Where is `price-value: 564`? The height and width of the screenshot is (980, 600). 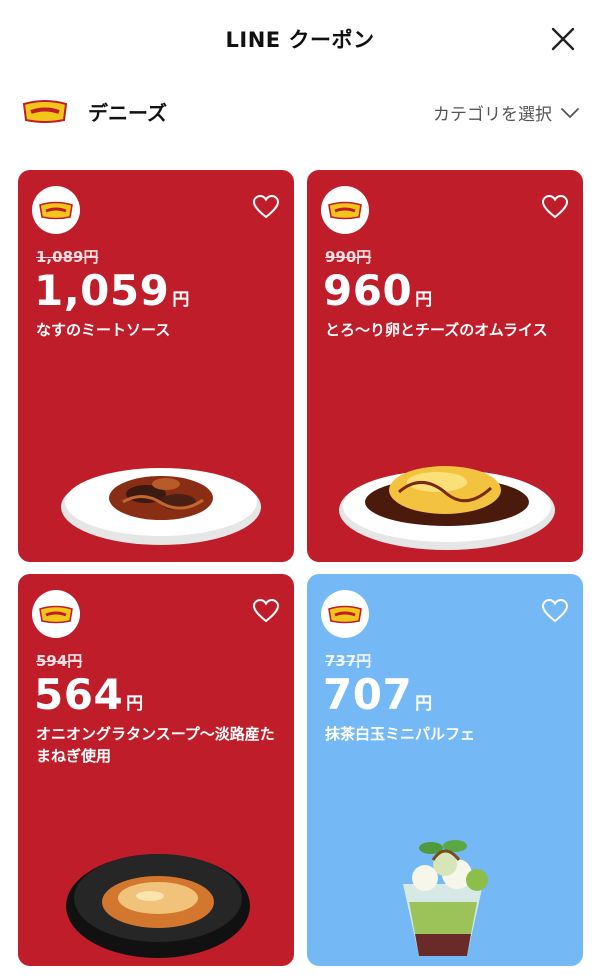
price-value: 564 is located at coordinates (79, 694).